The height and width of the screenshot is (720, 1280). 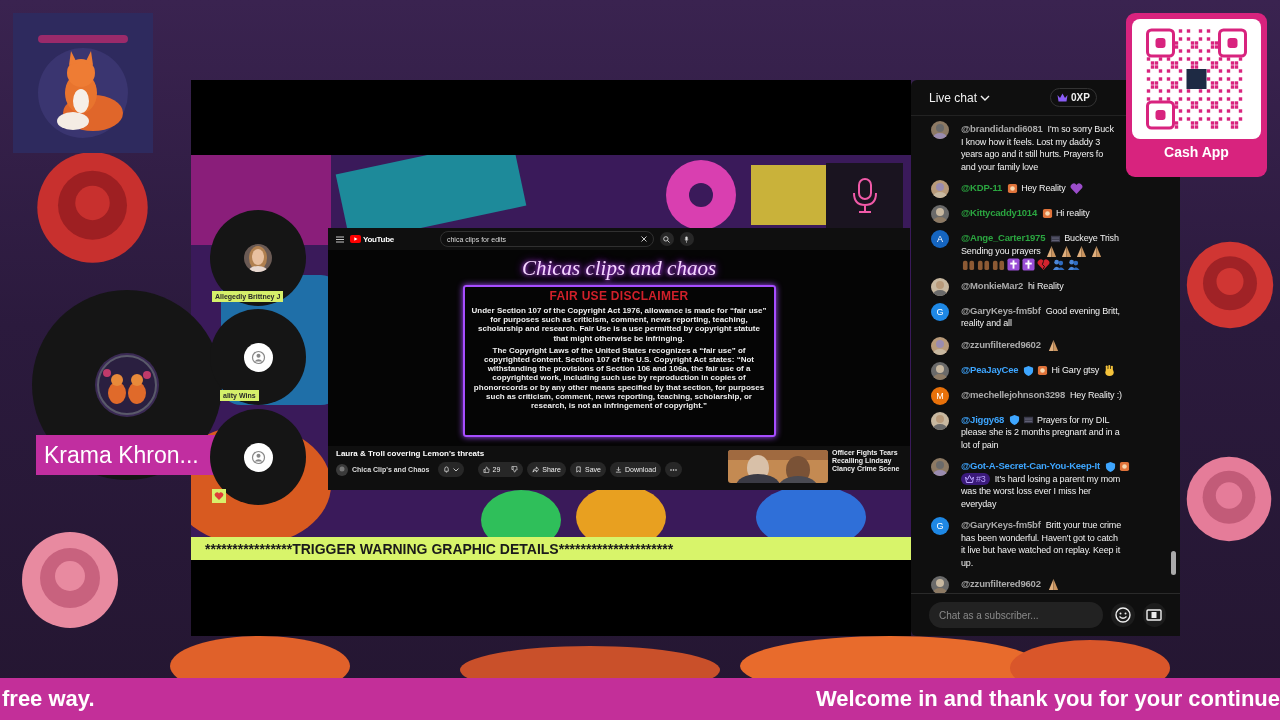 I want to click on message-text: Hey Reality, so click(x=1043, y=188).